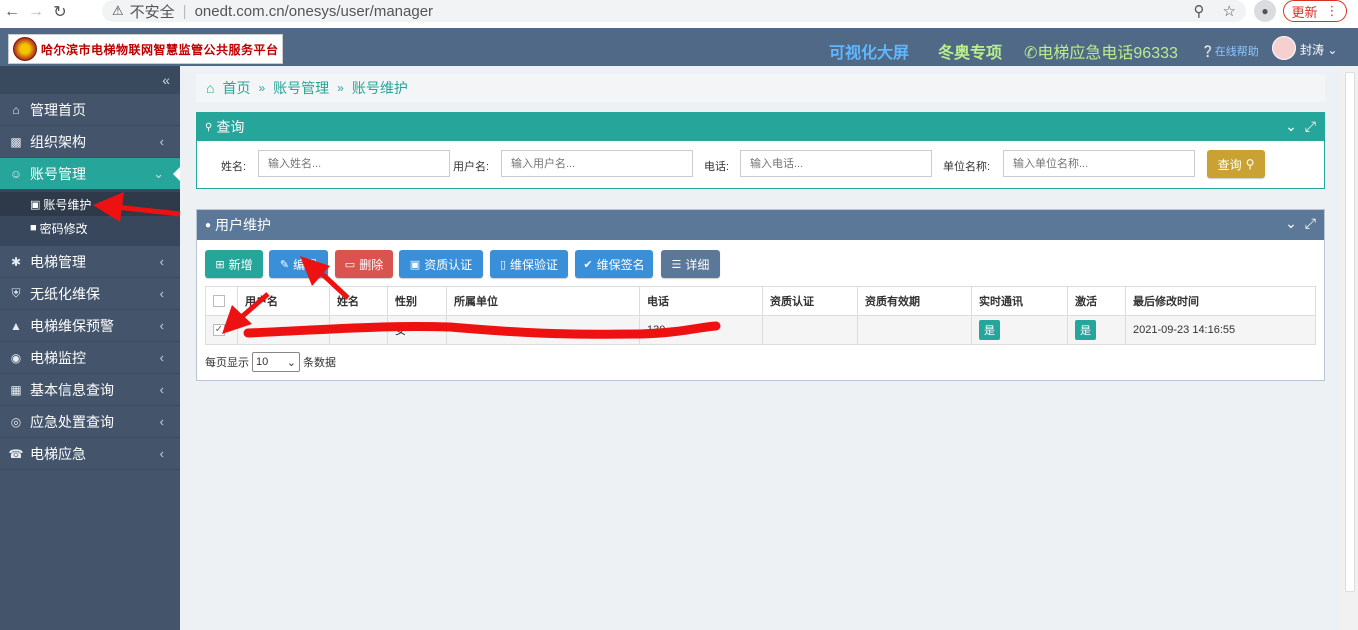  I want to click on qualification-button-label: 资质认证, so click(448, 264).